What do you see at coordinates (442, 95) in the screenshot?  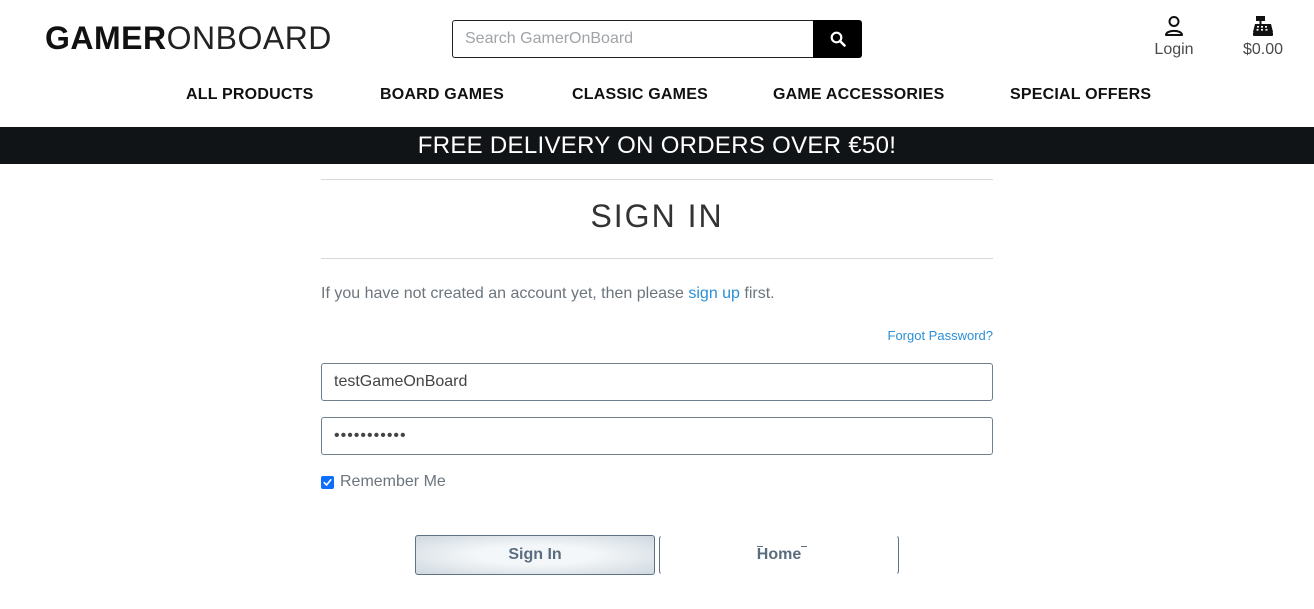 I see `nav-item-board-games: BOARD GAMES` at bounding box center [442, 95].